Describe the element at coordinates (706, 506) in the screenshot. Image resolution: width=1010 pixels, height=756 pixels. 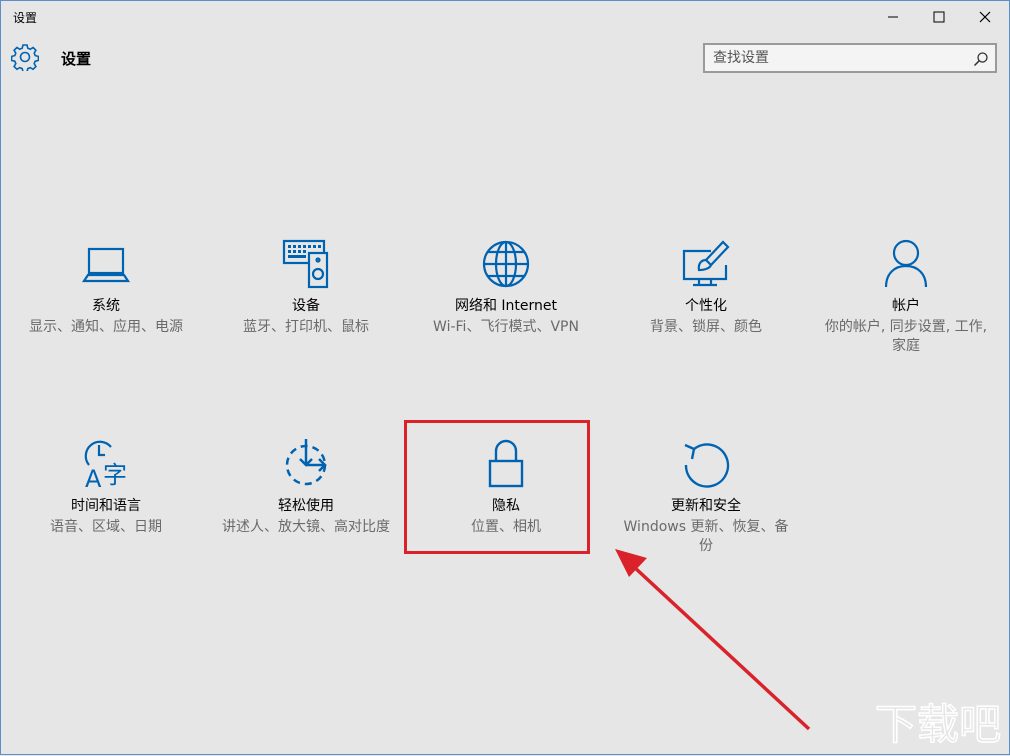
I see `tile-label: 更新和安全` at that location.